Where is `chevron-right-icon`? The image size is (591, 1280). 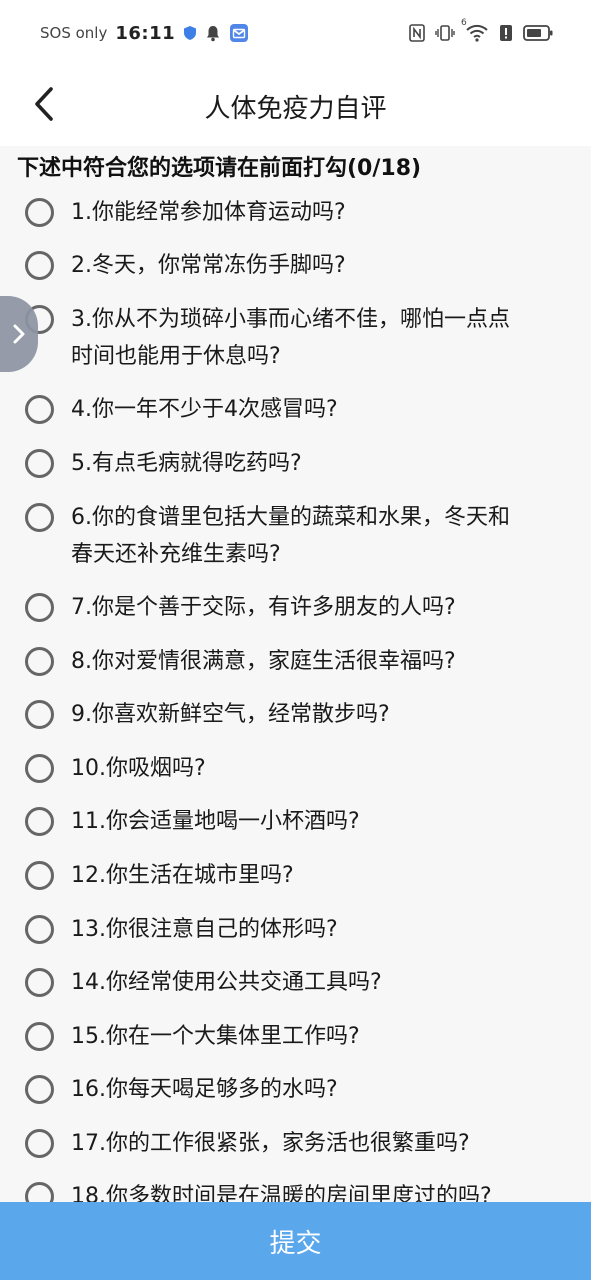
chevron-right-icon is located at coordinates (19, 334).